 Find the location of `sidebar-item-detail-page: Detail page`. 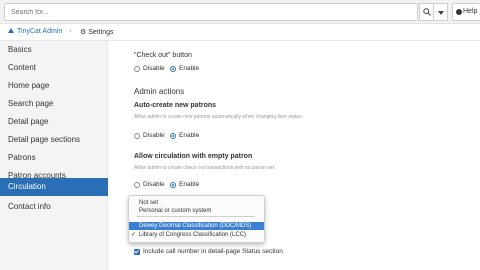

sidebar-item-detail-page: Detail page is located at coordinates (54, 122).